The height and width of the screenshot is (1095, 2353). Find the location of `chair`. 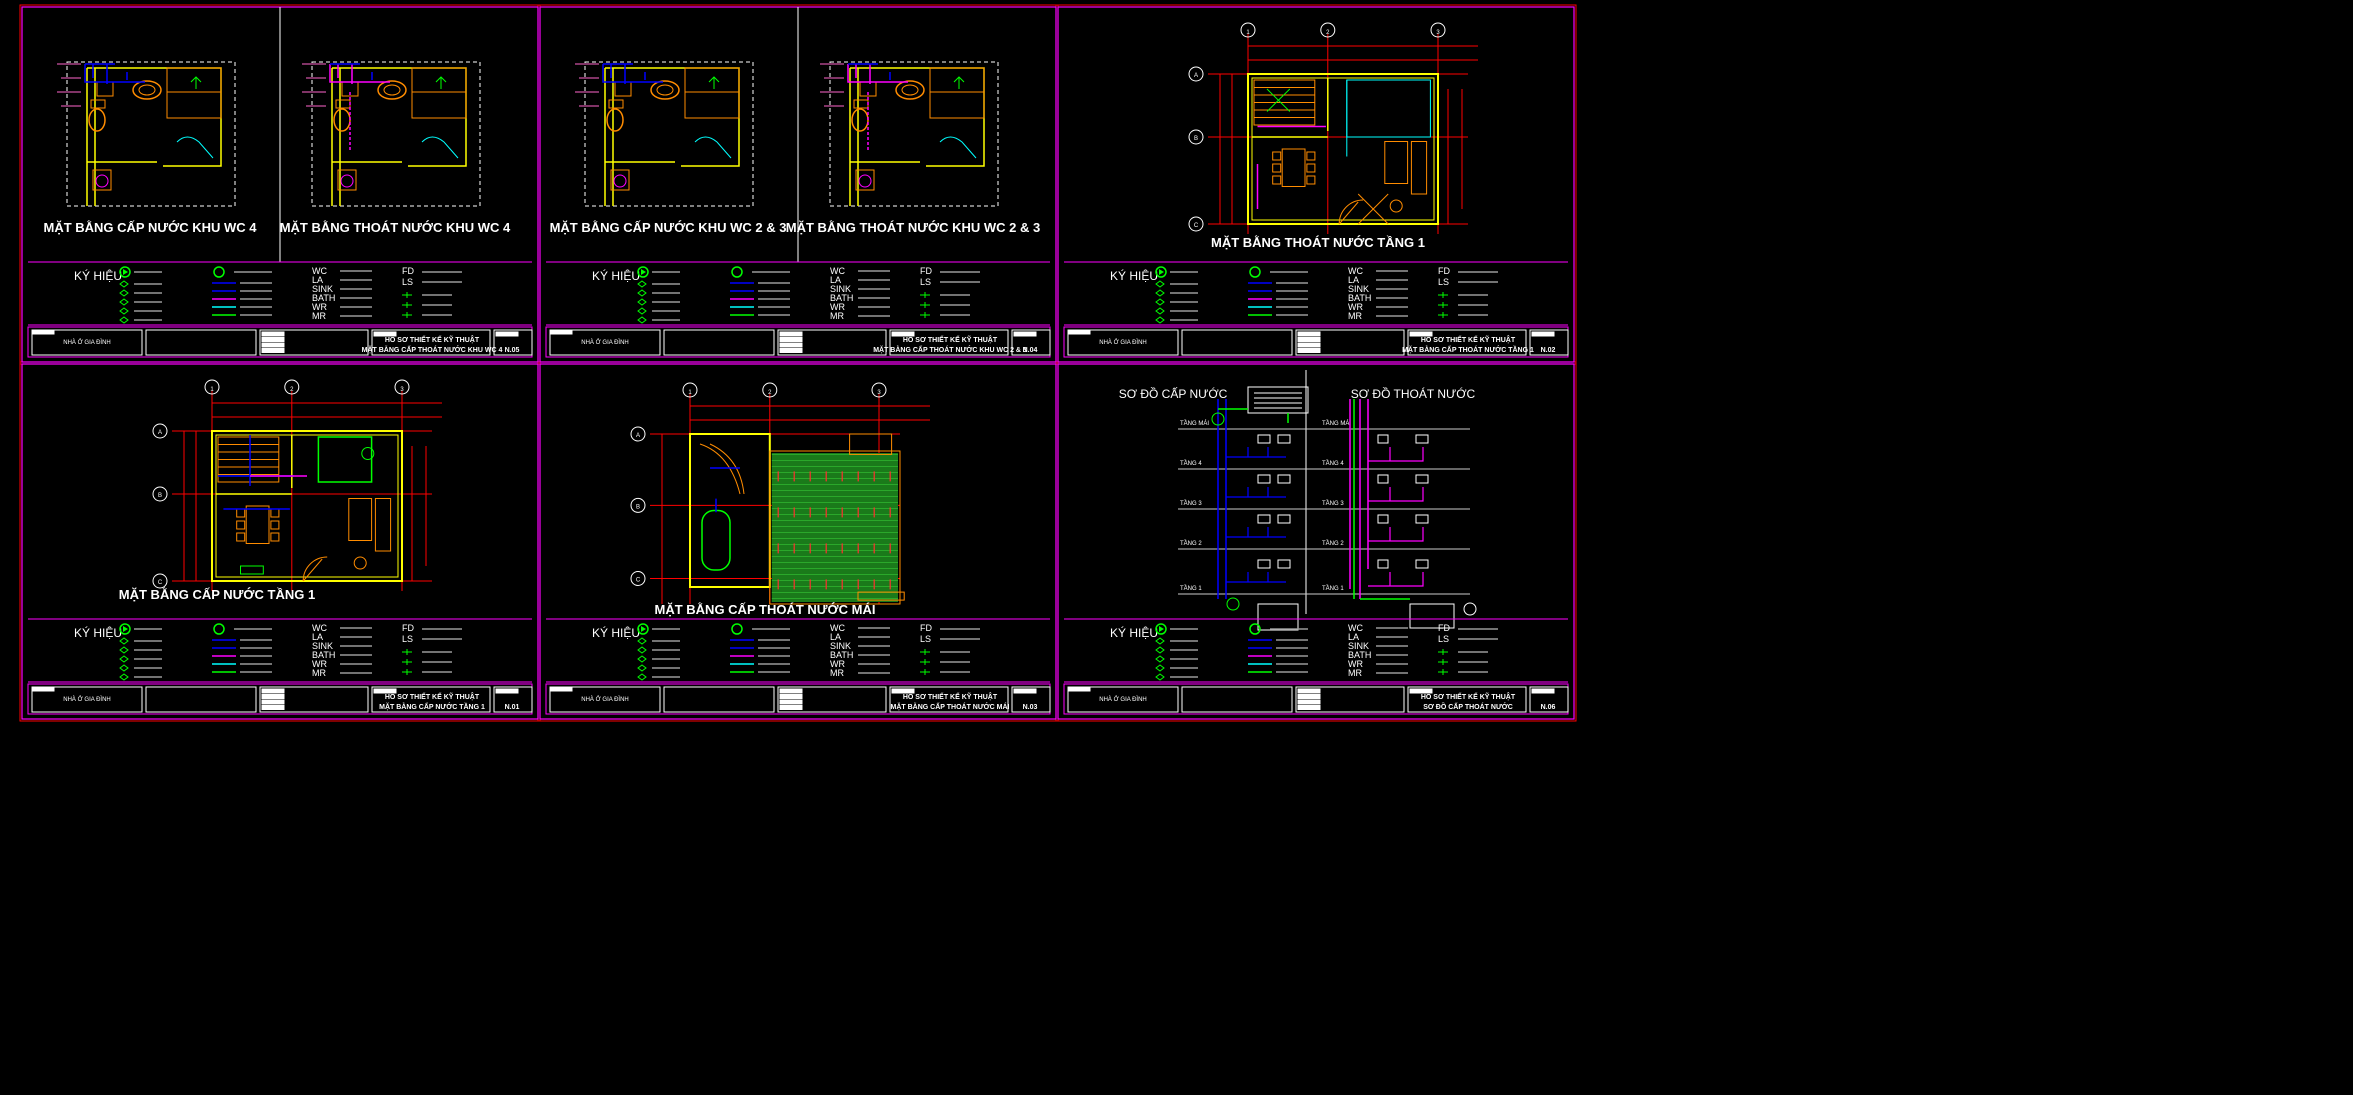

chair is located at coordinates (241, 513).